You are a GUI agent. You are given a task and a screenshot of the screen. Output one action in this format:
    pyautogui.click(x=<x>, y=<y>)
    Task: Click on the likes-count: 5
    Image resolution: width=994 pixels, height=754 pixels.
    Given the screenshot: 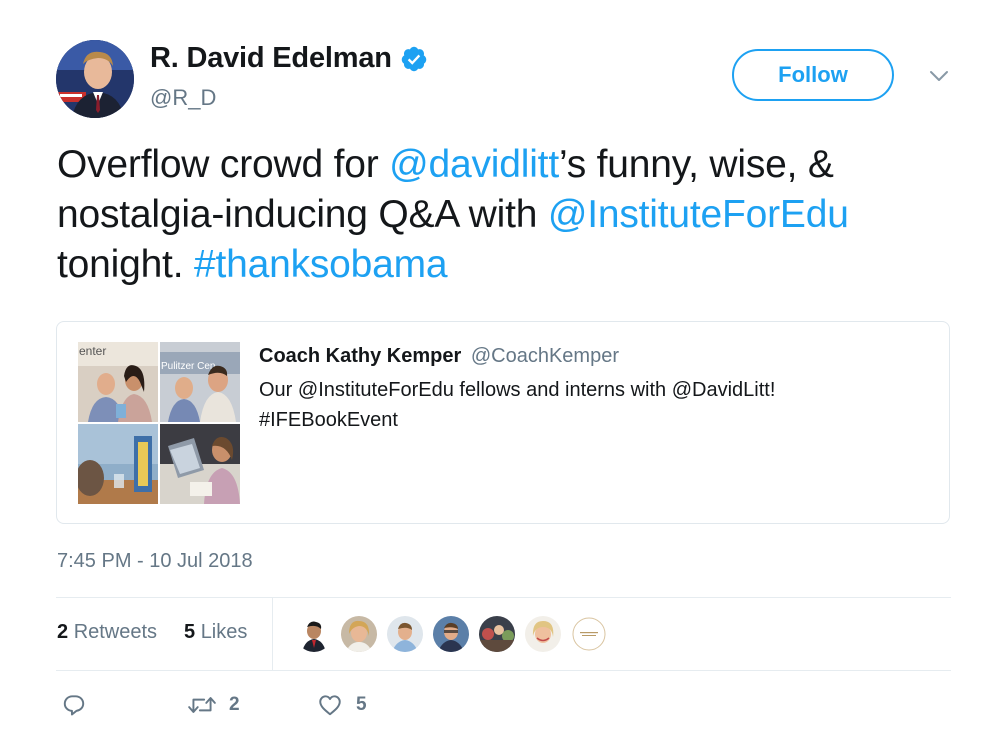 What is the action you would take?
    pyautogui.click(x=190, y=632)
    